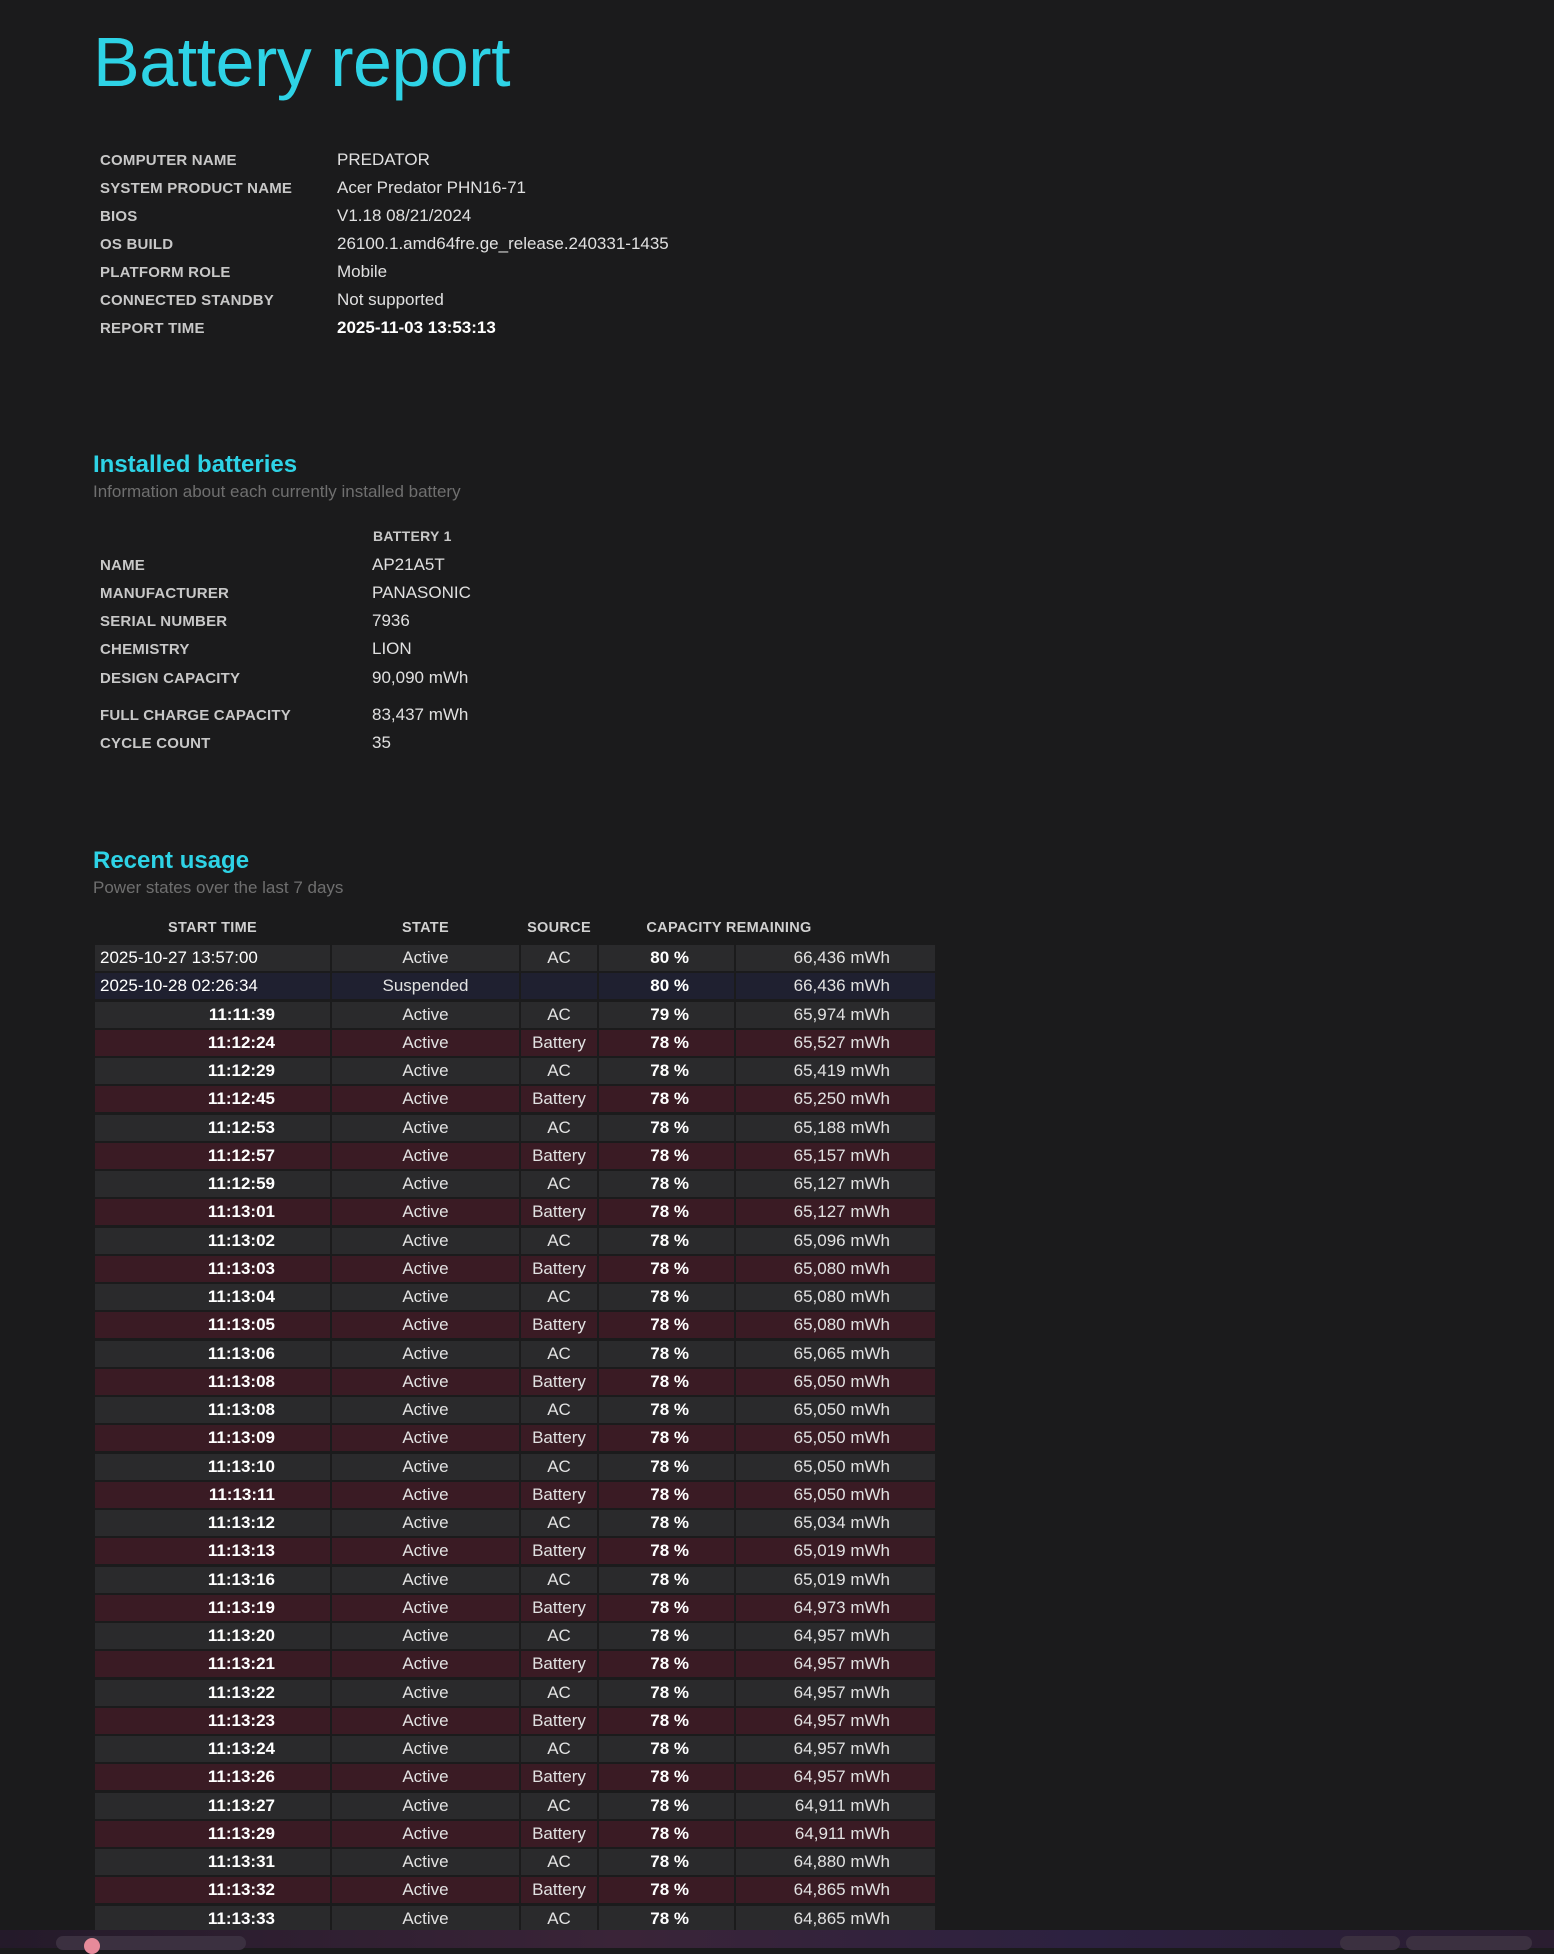 The image size is (1554, 1954). What do you see at coordinates (835, 1297) in the screenshot?
I see `capacity-mwh-cell: 65,080 mWh` at bounding box center [835, 1297].